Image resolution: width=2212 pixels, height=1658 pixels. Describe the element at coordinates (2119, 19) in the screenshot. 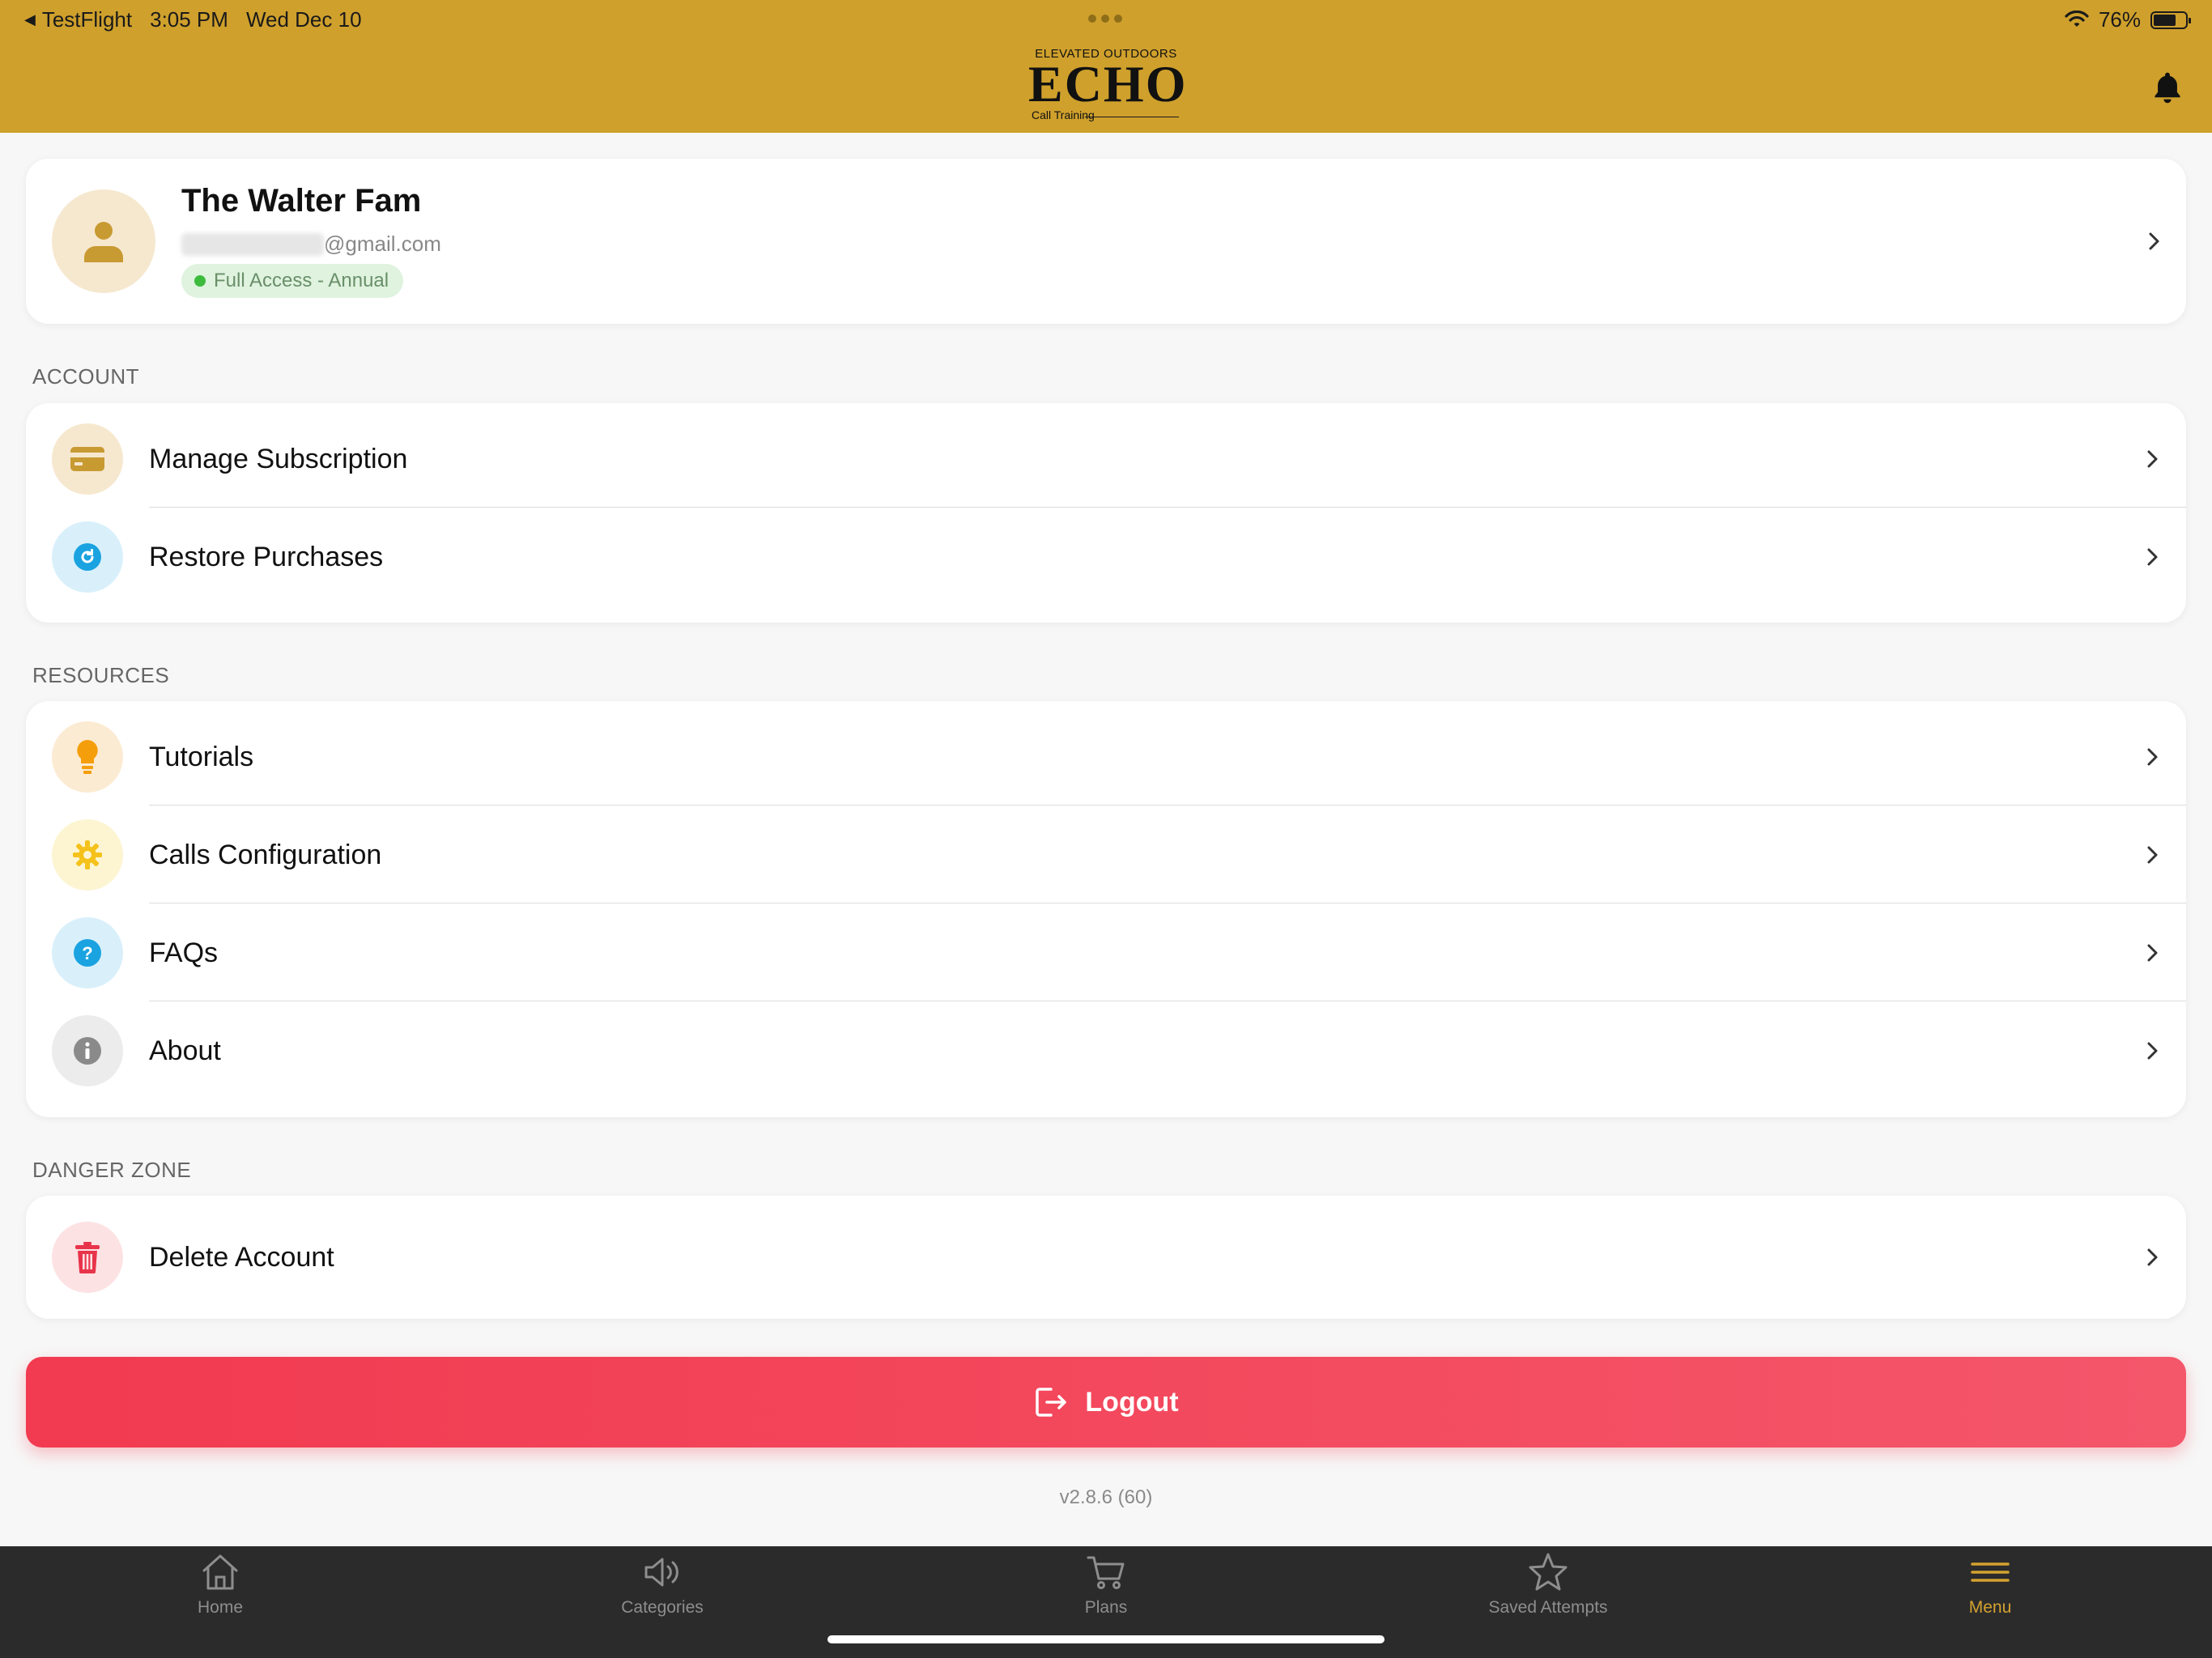

I see `battery-percent: 76%` at that location.